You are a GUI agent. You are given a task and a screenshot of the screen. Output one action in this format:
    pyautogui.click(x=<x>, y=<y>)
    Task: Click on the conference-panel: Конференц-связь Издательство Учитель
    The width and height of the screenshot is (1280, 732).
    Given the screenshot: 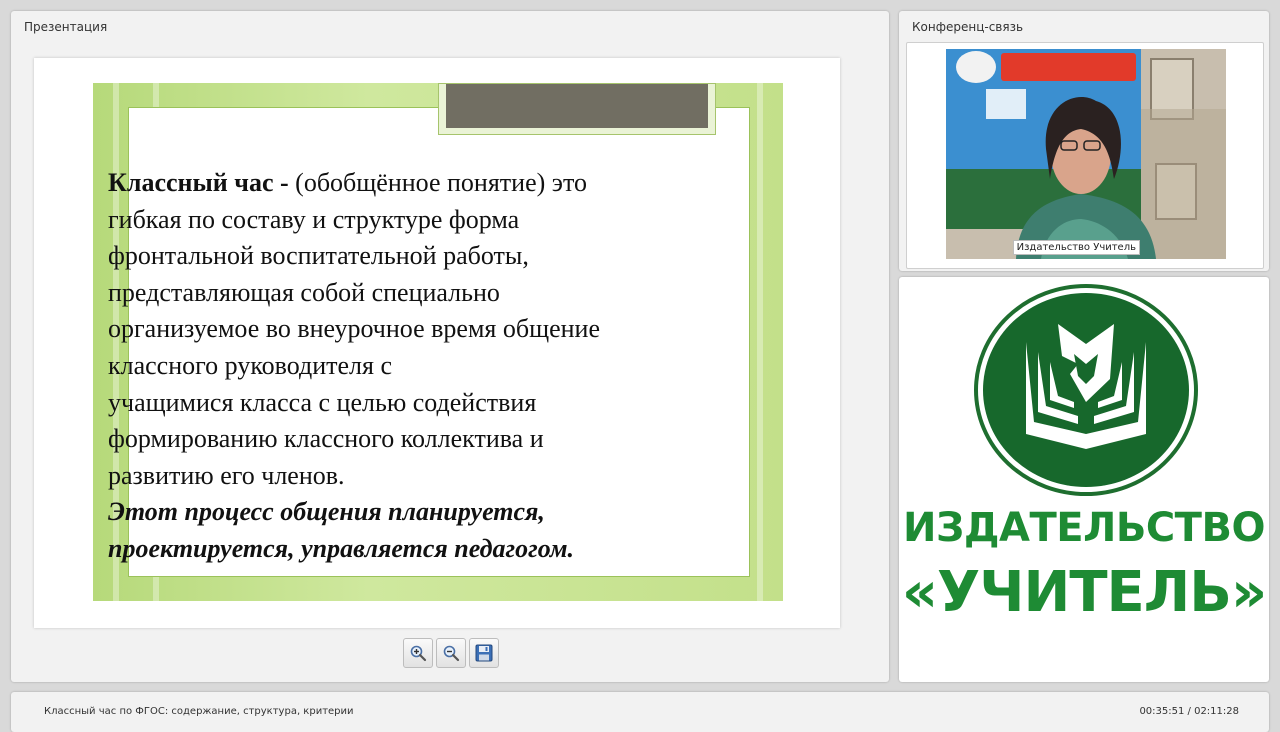 What is the action you would take?
    pyautogui.click(x=1084, y=141)
    